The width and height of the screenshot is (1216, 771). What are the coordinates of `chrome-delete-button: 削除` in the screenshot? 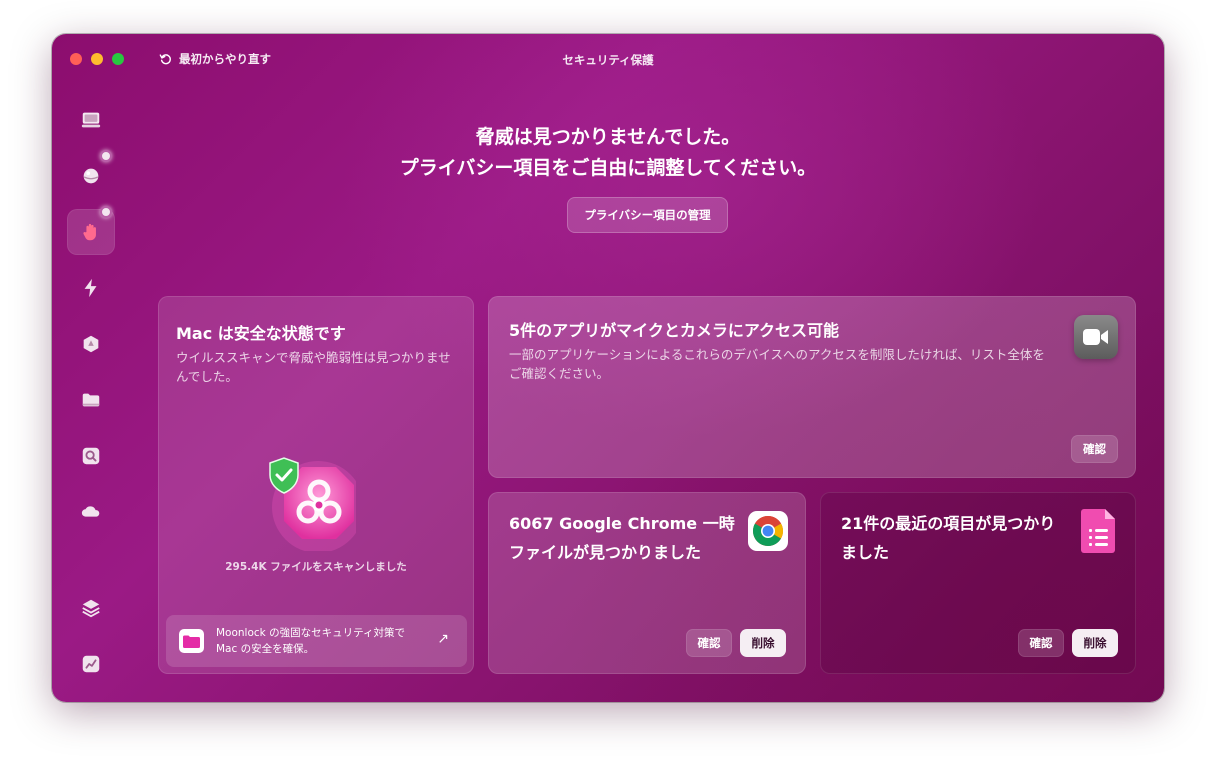 It's located at (763, 643).